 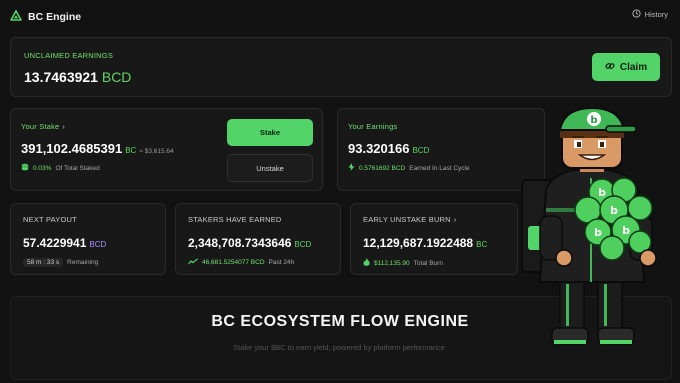 What do you see at coordinates (351, 168) in the screenshot?
I see `lightning-icon` at bounding box center [351, 168].